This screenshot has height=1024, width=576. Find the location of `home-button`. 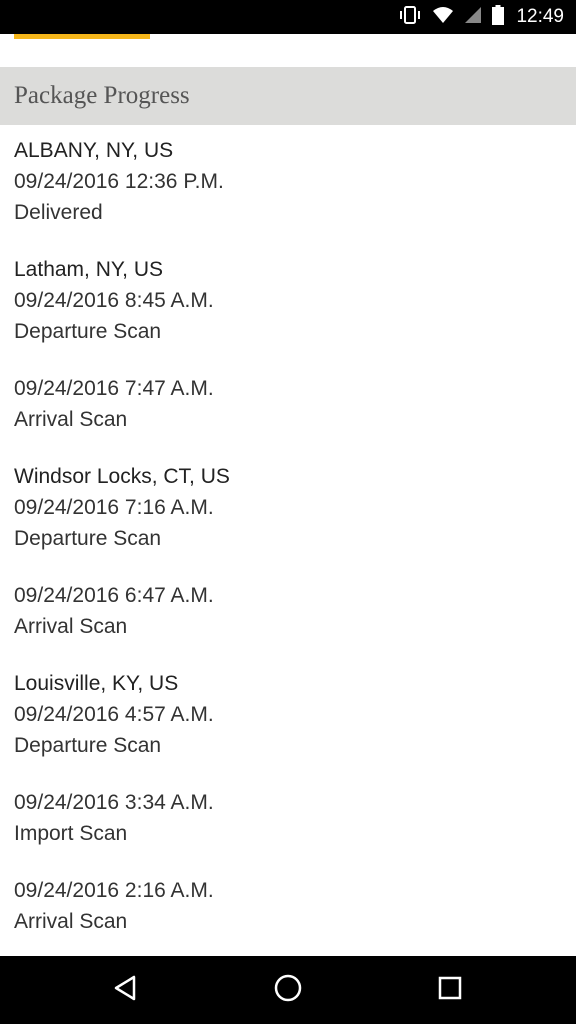

home-button is located at coordinates (288, 990).